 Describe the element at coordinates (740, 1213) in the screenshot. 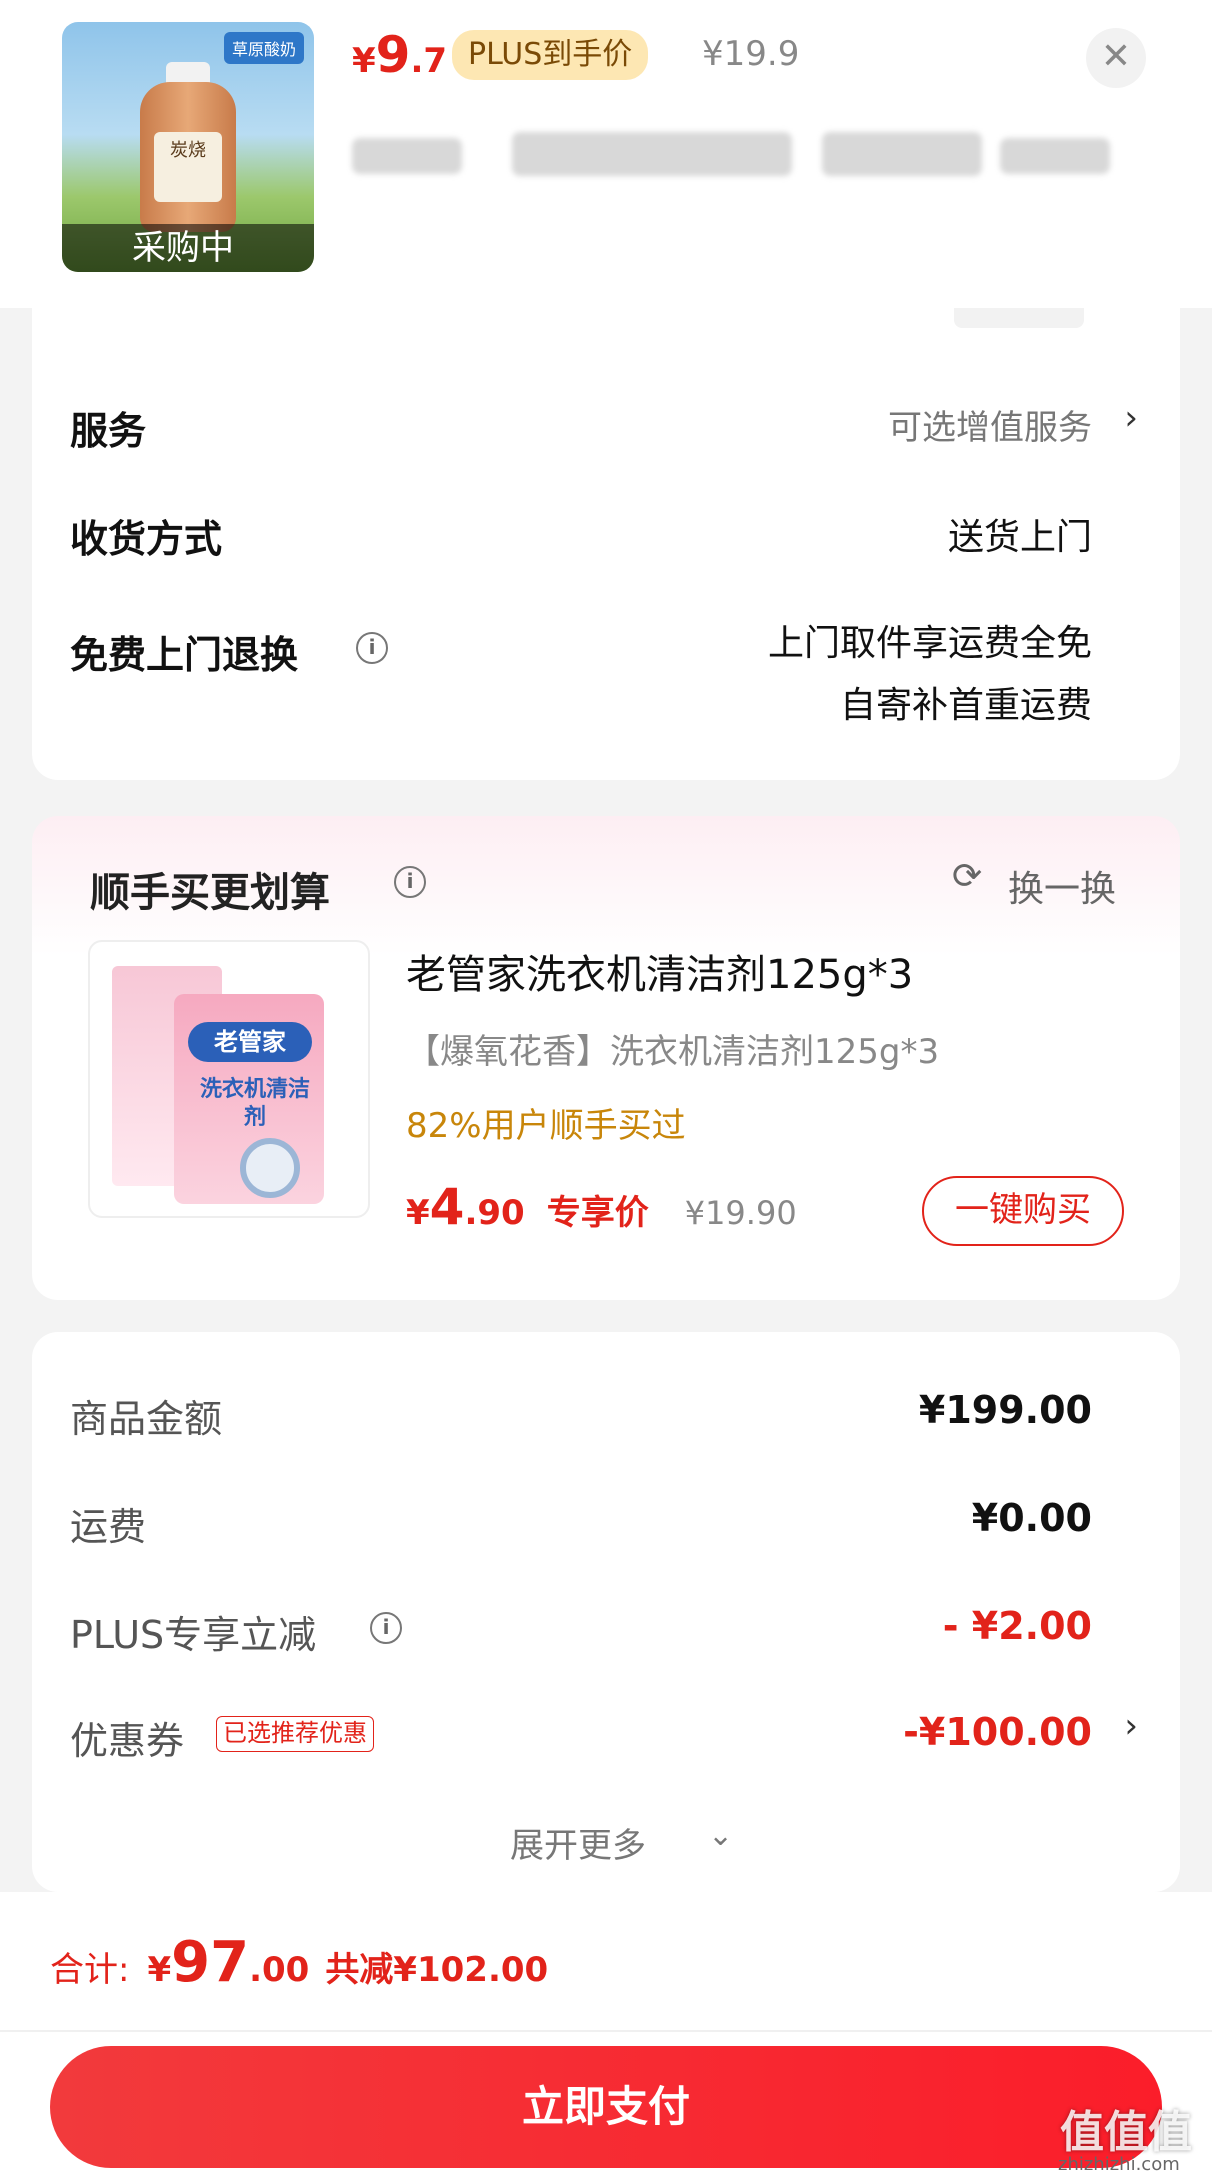

I see `addon-original-price: ¥19.90` at that location.